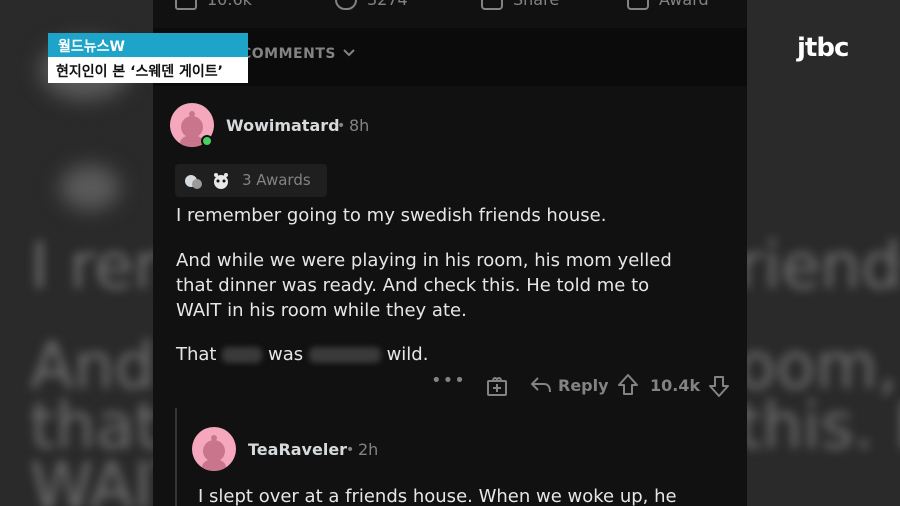 Image resolution: width=900 pixels, height=506 pixels. Describe the element at coordinates (297, 449) in the screenshot. I see `comment-username: TeaRaveler` at that location.